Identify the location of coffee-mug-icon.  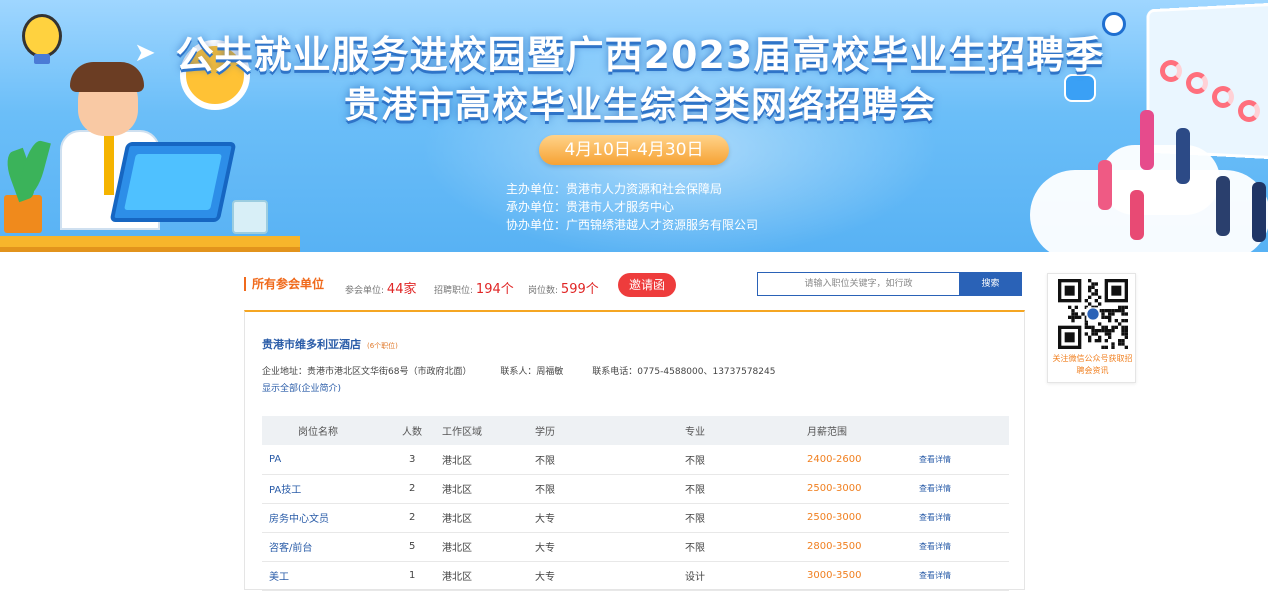
(250, 217).